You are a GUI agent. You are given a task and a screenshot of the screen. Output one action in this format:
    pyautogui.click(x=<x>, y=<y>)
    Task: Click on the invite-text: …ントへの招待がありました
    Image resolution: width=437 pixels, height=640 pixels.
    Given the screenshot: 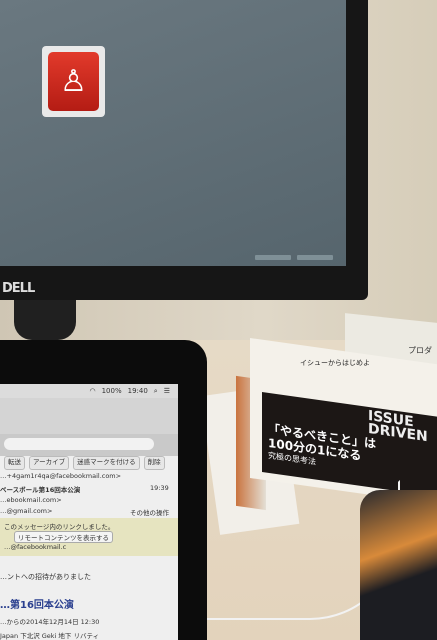 What is the action you would take?
    pyautogui.click(x=45, y=577)
    